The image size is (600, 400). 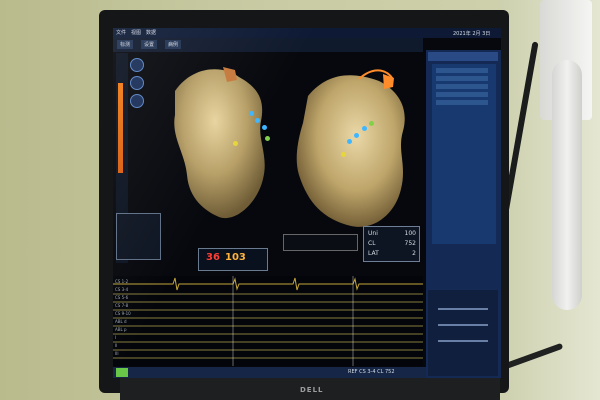 What do you see at coordinates (235, 257) in the screenshot?
I see `summary-value-orange: 103` at bounding box center [235, 257].